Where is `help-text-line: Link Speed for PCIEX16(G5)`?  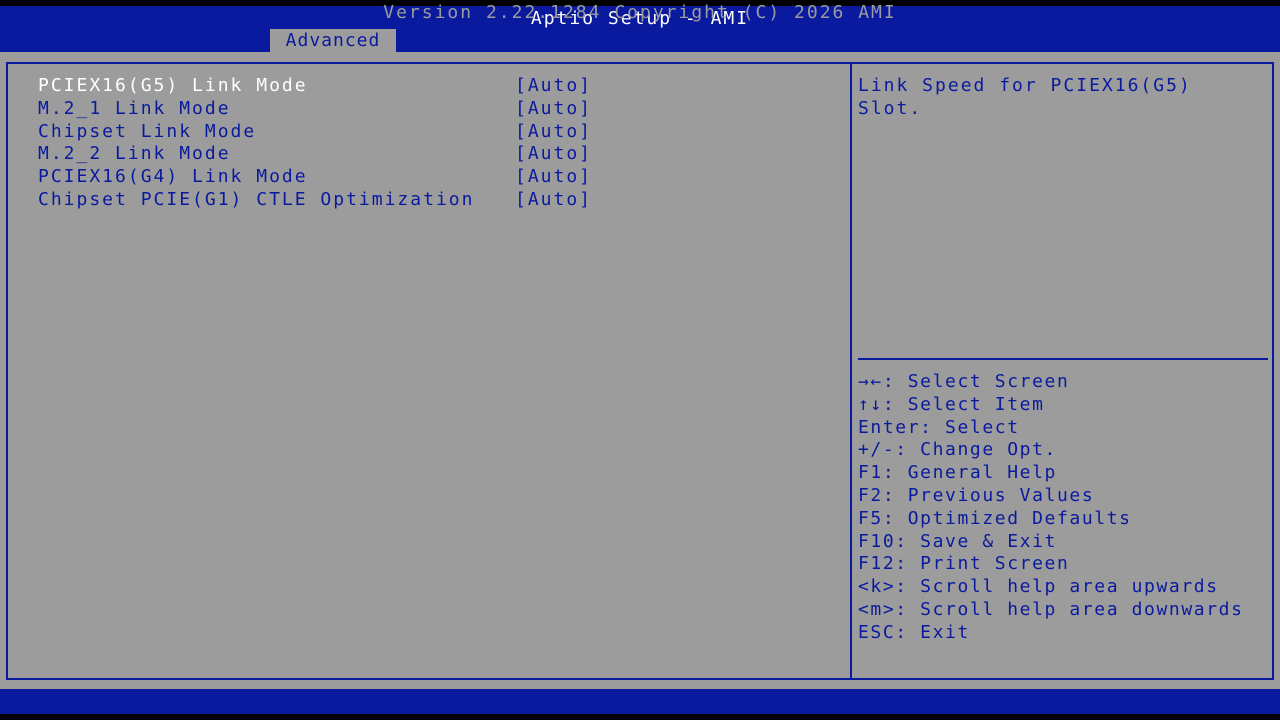
help-text-line: Link Speed for PCIEX16(G5) is located at coordinates (1025, 85).